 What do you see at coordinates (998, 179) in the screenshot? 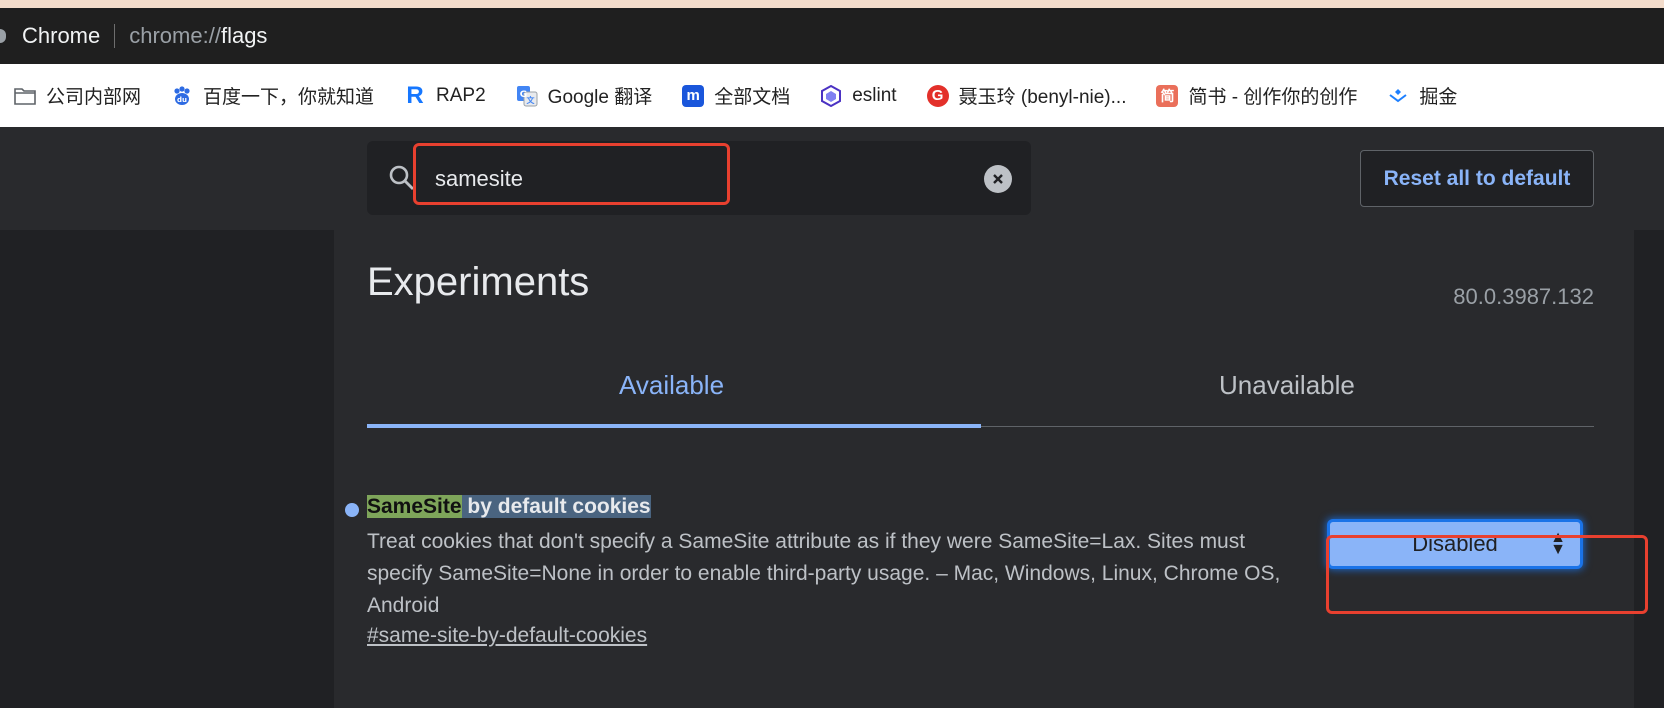
I see `clear-search-icon` at bounding box center [998, 179].